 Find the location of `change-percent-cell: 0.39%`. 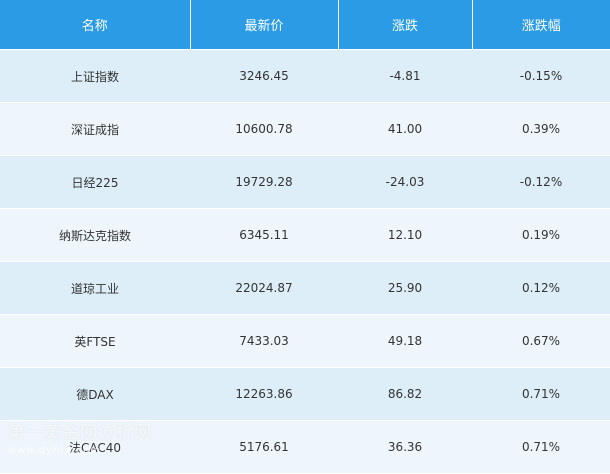

change-percent-cell: 0.39% is located at coordinates (541, 129).